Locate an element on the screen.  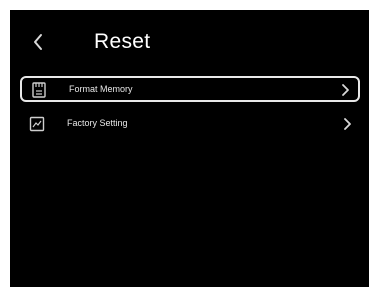
factory-setting-icon is located at coordinates (37, 124).